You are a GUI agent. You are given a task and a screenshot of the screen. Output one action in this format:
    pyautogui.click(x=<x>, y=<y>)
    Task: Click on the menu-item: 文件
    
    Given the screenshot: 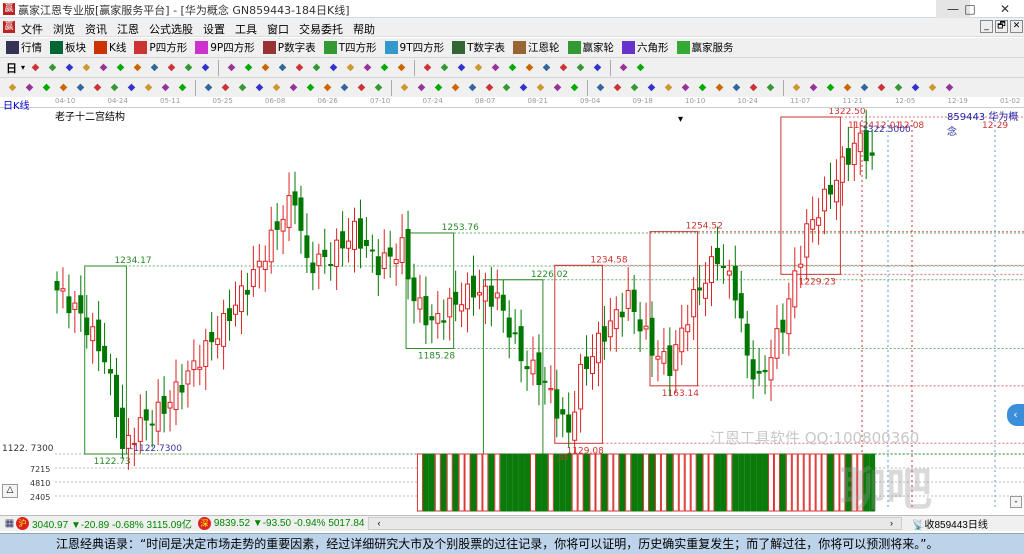 What is the action you would take?
    pyautogui.click(x=32, y=27)
    